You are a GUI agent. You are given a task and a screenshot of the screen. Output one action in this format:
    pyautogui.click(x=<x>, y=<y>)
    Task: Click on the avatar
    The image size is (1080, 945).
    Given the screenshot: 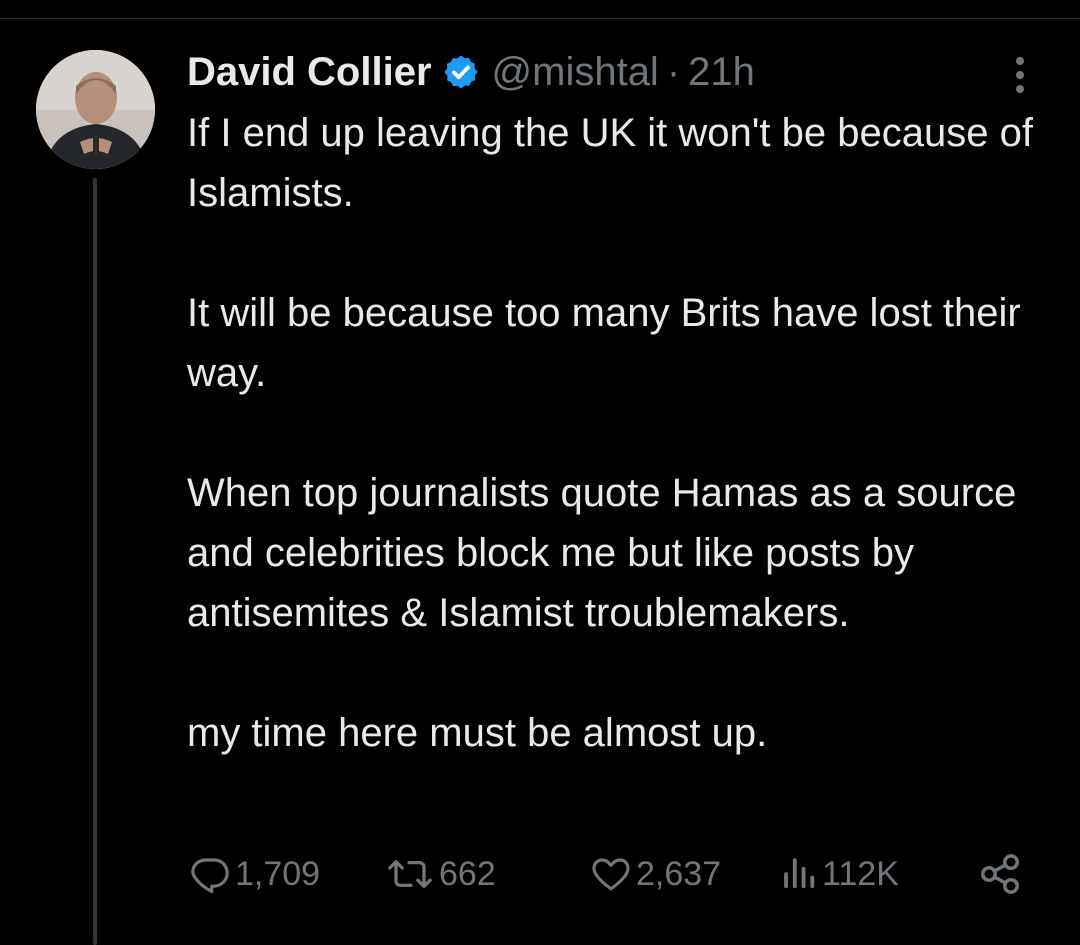 What is the action you would take?
    pyautogui.click(x=95, y=109)
    